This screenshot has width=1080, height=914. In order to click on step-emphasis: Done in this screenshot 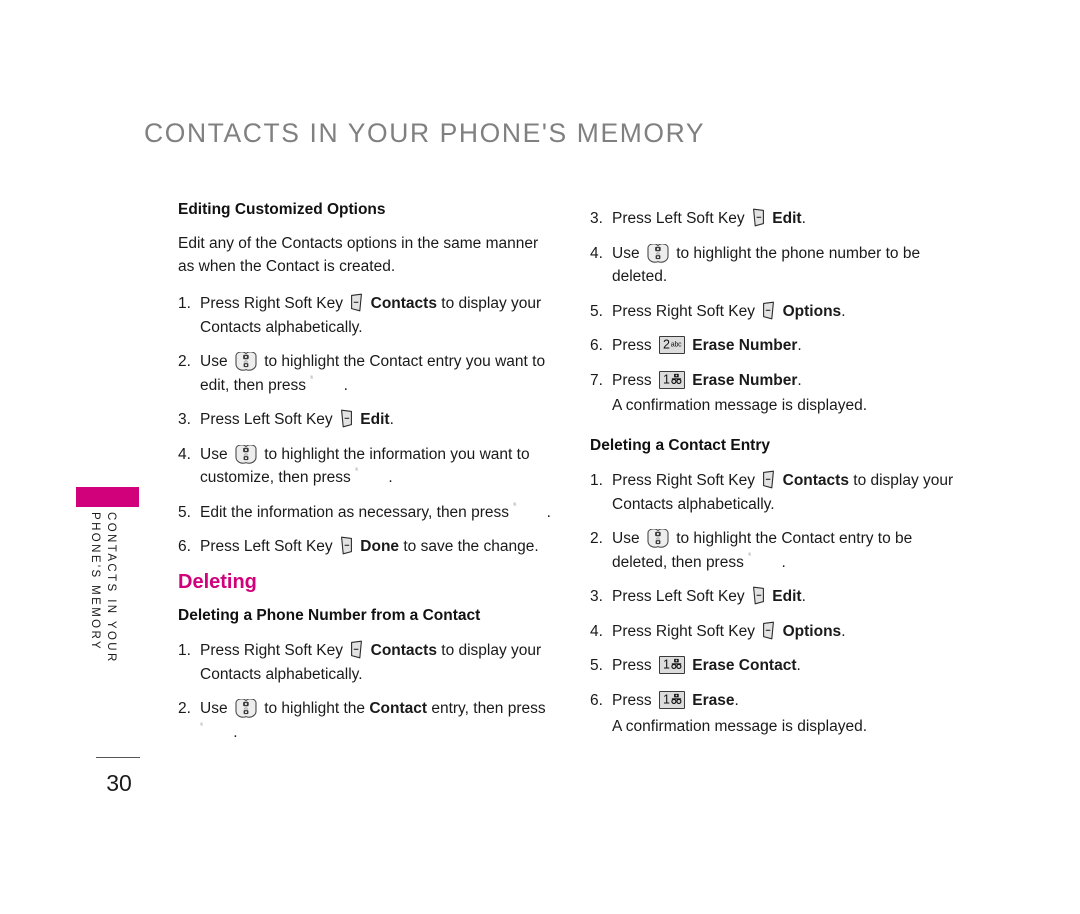, I will do `click(380, 547)`.